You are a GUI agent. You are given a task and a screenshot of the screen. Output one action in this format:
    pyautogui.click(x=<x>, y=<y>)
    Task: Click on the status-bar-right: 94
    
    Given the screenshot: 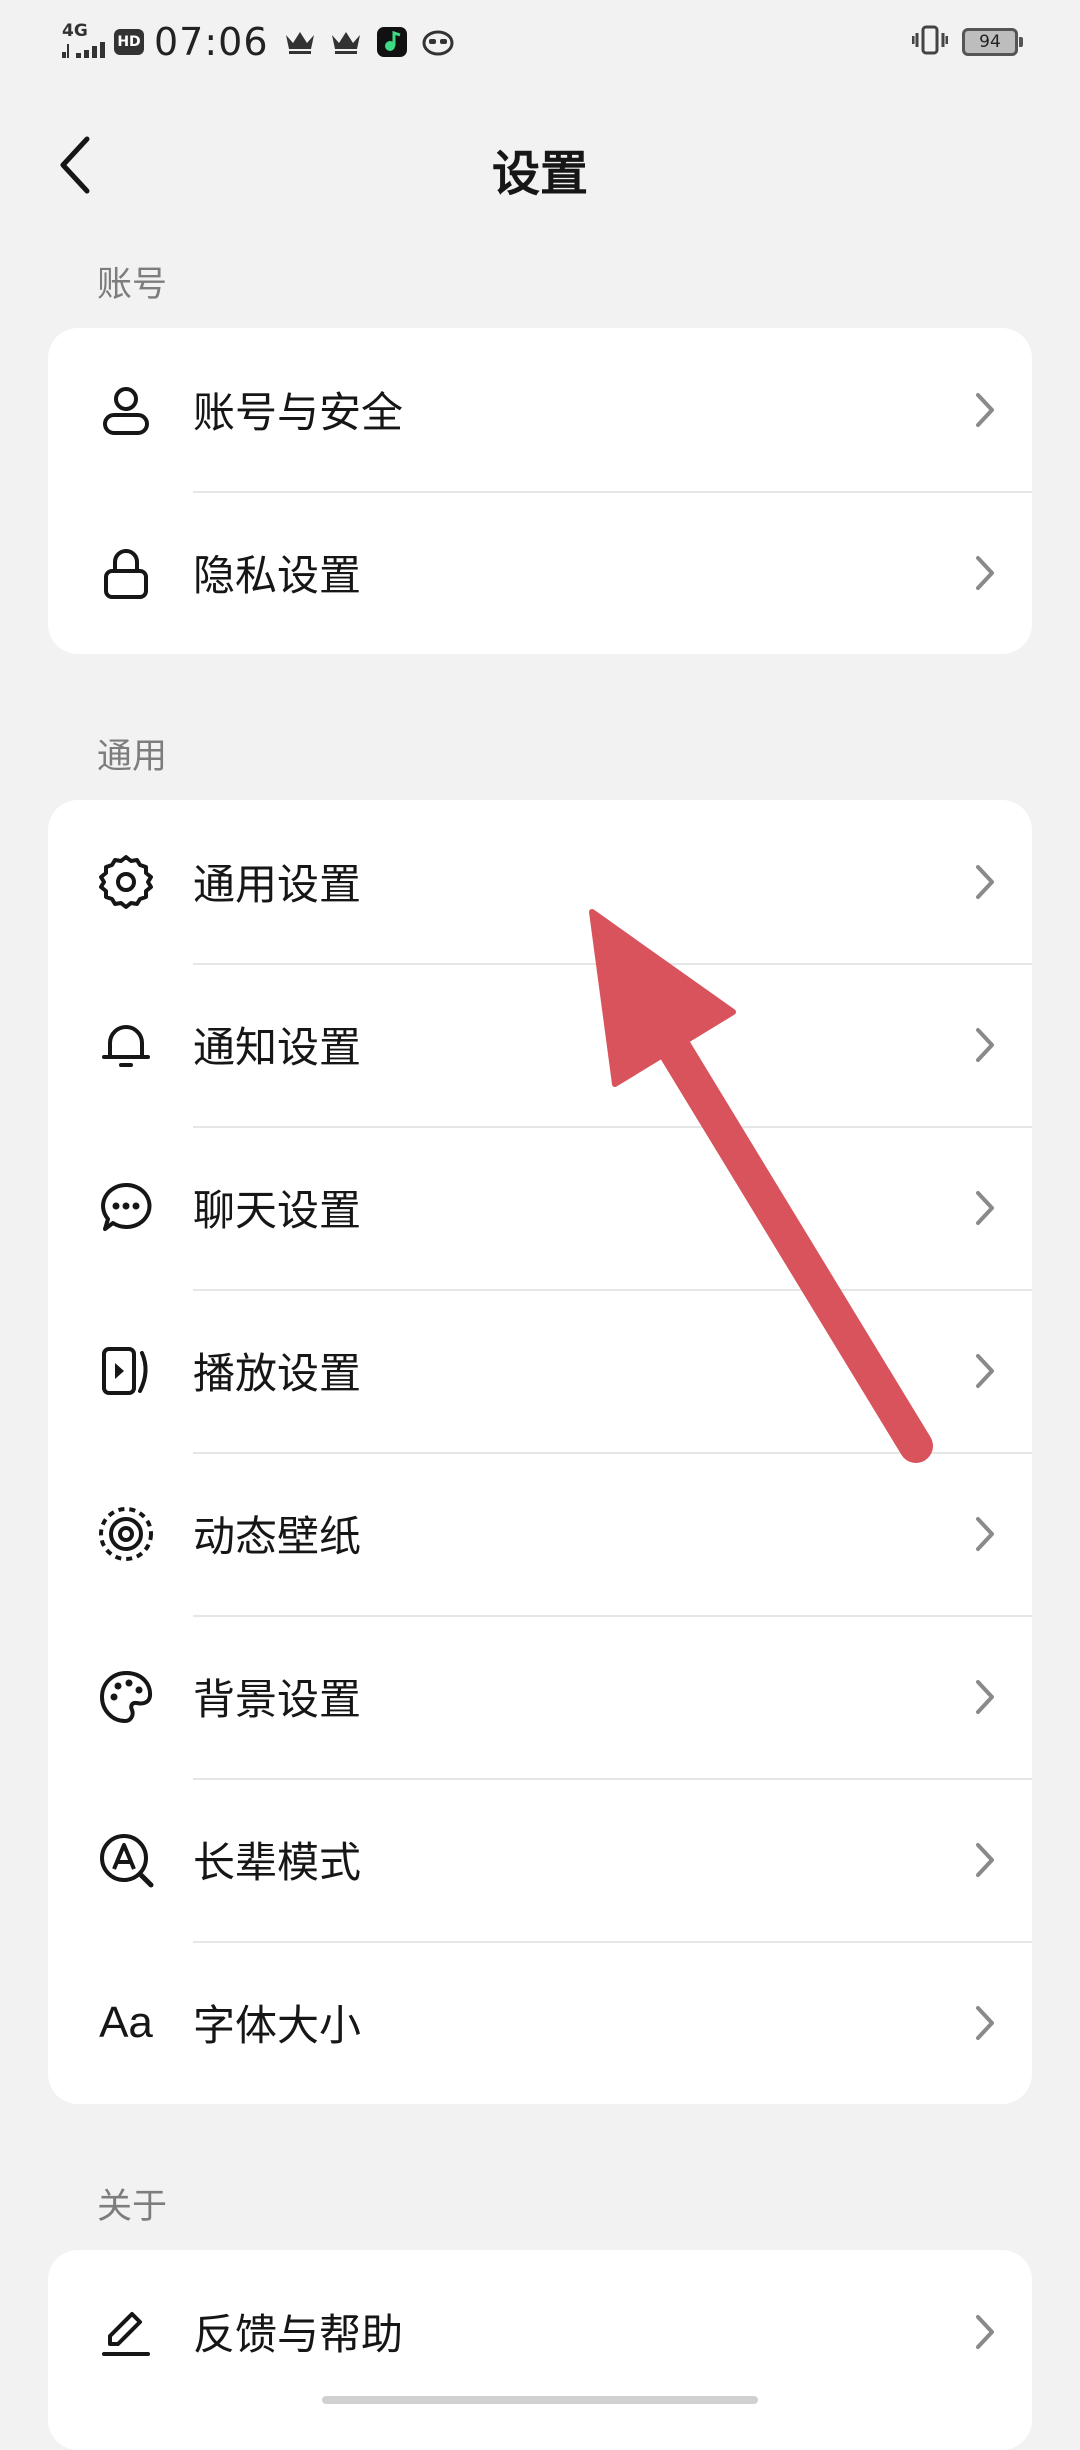 What is the action you would take?
    pyautogui.click(x=967, y=42)
    